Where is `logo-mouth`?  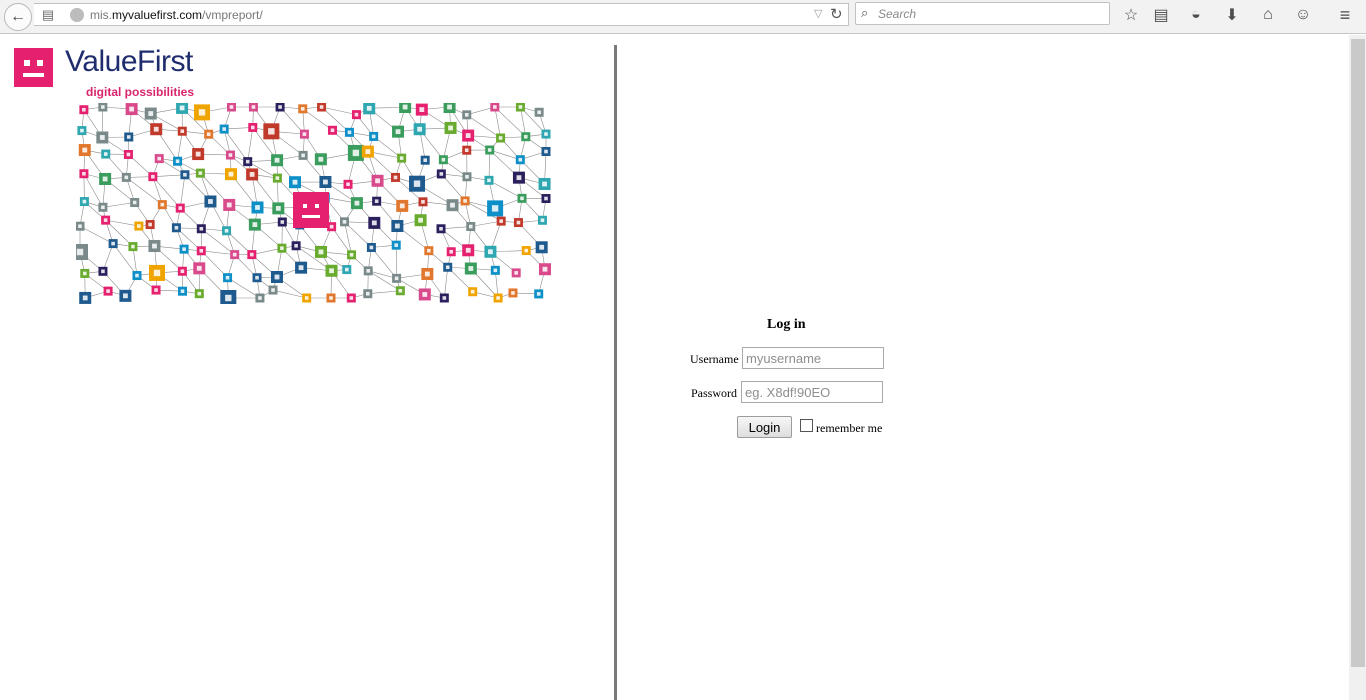 logo-mouth is located at coordinates (33, 75).